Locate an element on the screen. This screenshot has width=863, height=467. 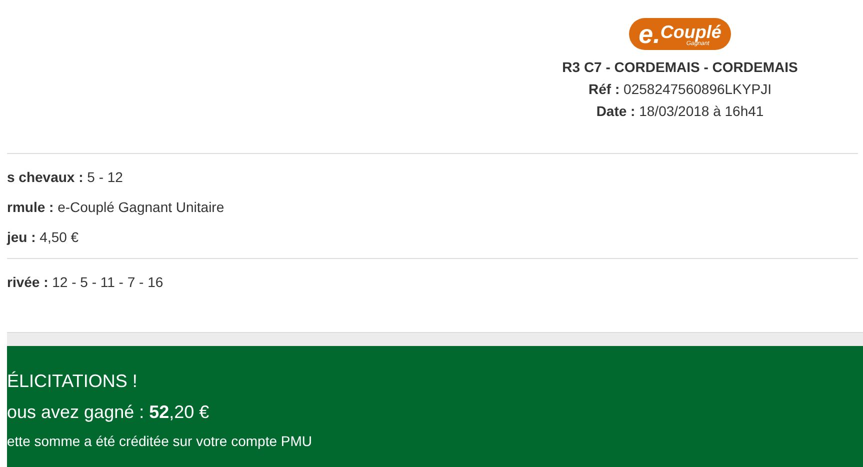
bet-detail-line: rmule : e-Couplé Gagnant Unitaire is located at coordinates (116, 207).